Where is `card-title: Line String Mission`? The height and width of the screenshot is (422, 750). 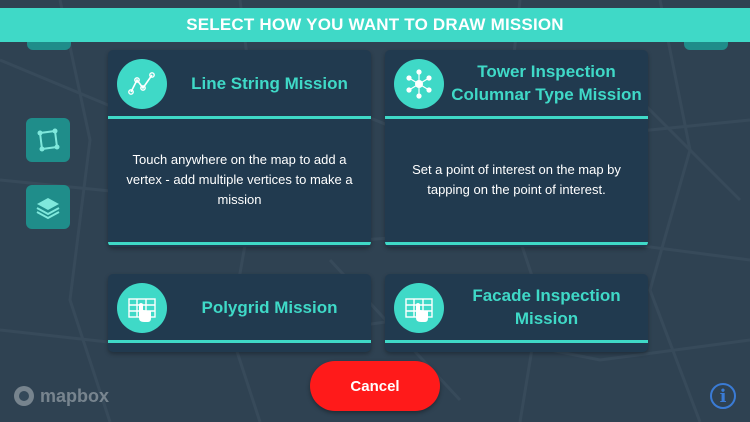
card-title: Line String Mission is located at coordinates (269, 83).